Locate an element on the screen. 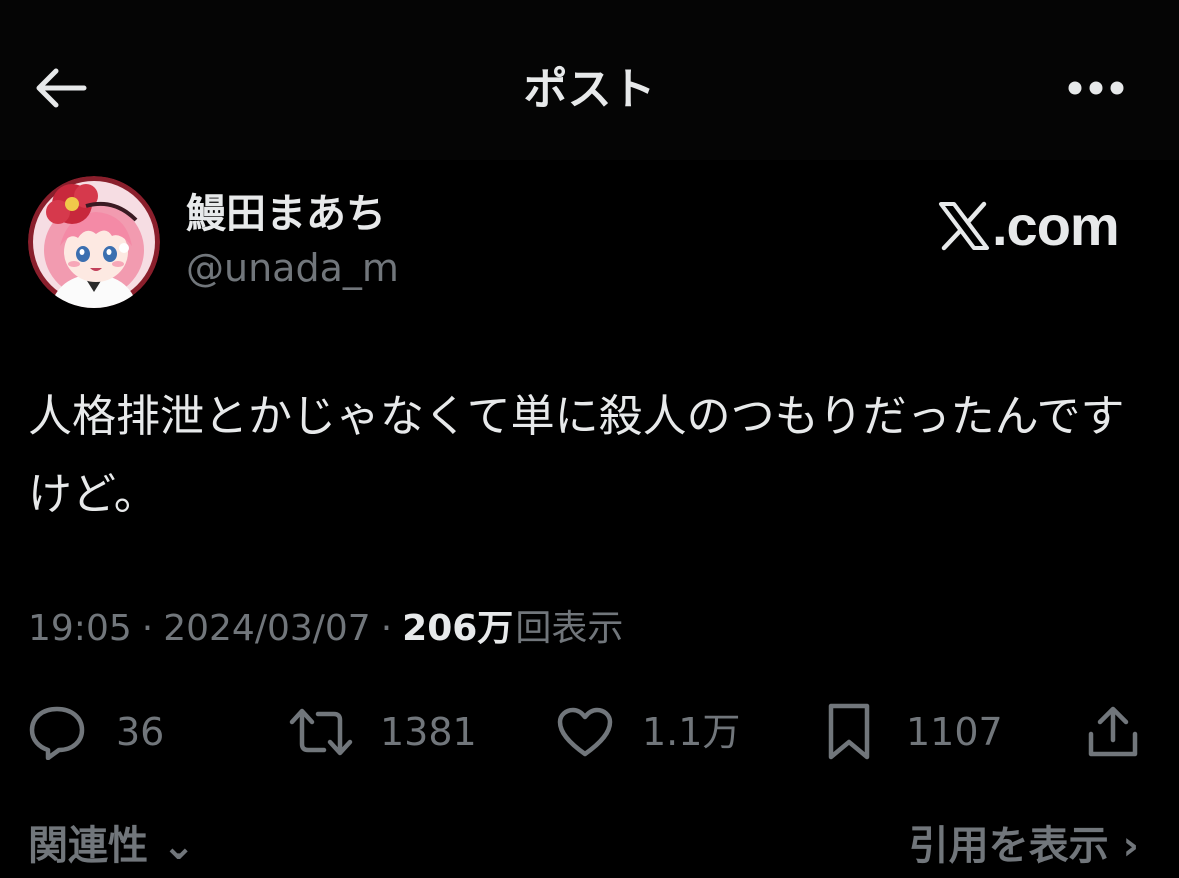 The width and height of the screenshot is (1179, 878). avatar-image is located at coordinates (94, 242).